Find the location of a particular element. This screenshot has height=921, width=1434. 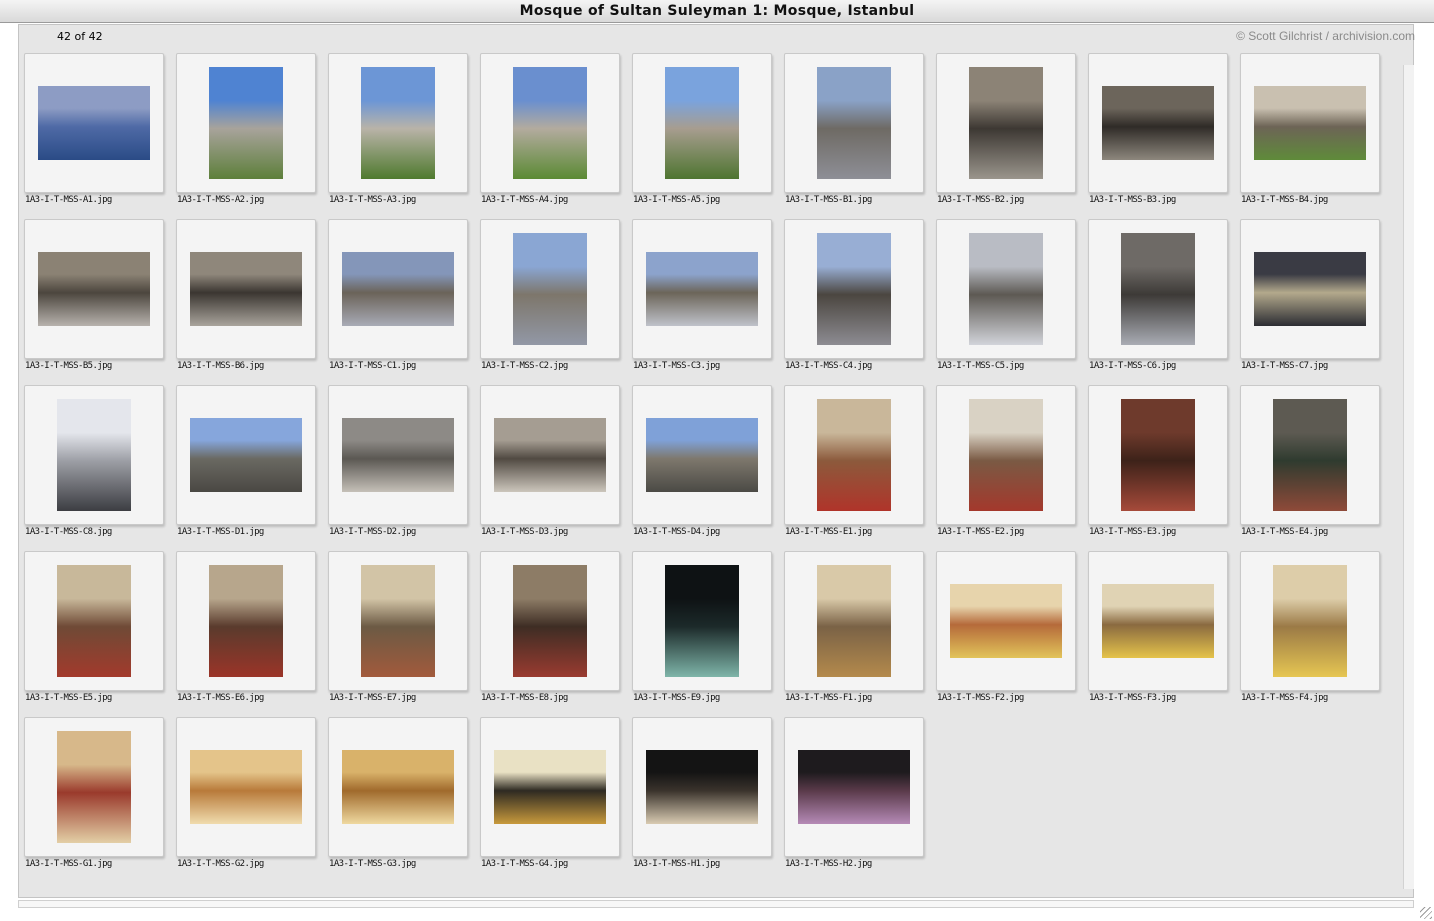

thumbnail-item: 1A3-I-T-MSS-A4.jpg is located at coordinates (556, 136).